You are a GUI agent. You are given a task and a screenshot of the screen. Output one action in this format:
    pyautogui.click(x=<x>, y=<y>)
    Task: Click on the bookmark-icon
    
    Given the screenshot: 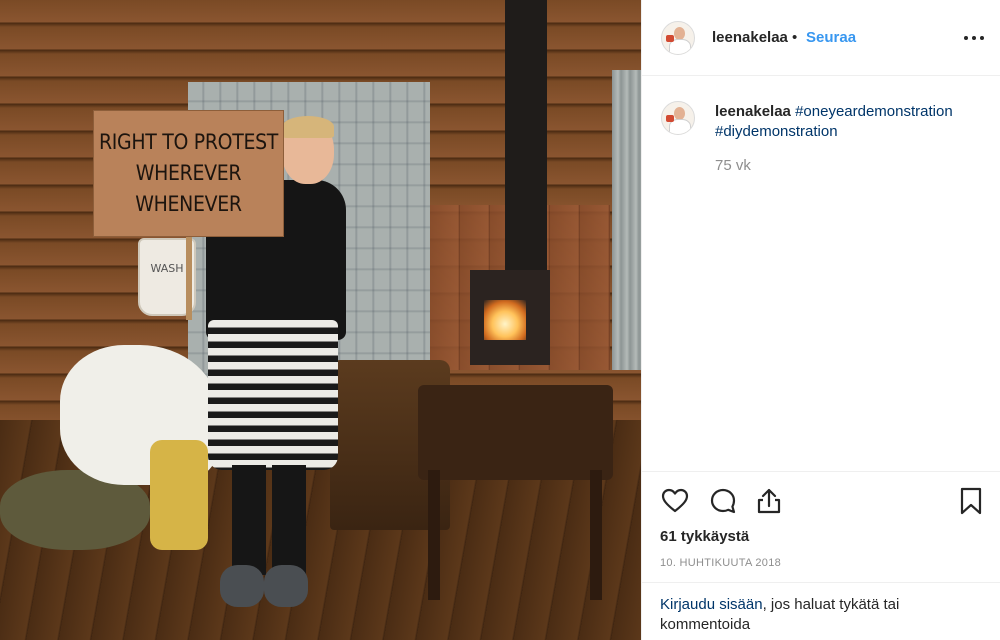 What is the action you would take?
    pyautogui.click(x=971, y=501)
    